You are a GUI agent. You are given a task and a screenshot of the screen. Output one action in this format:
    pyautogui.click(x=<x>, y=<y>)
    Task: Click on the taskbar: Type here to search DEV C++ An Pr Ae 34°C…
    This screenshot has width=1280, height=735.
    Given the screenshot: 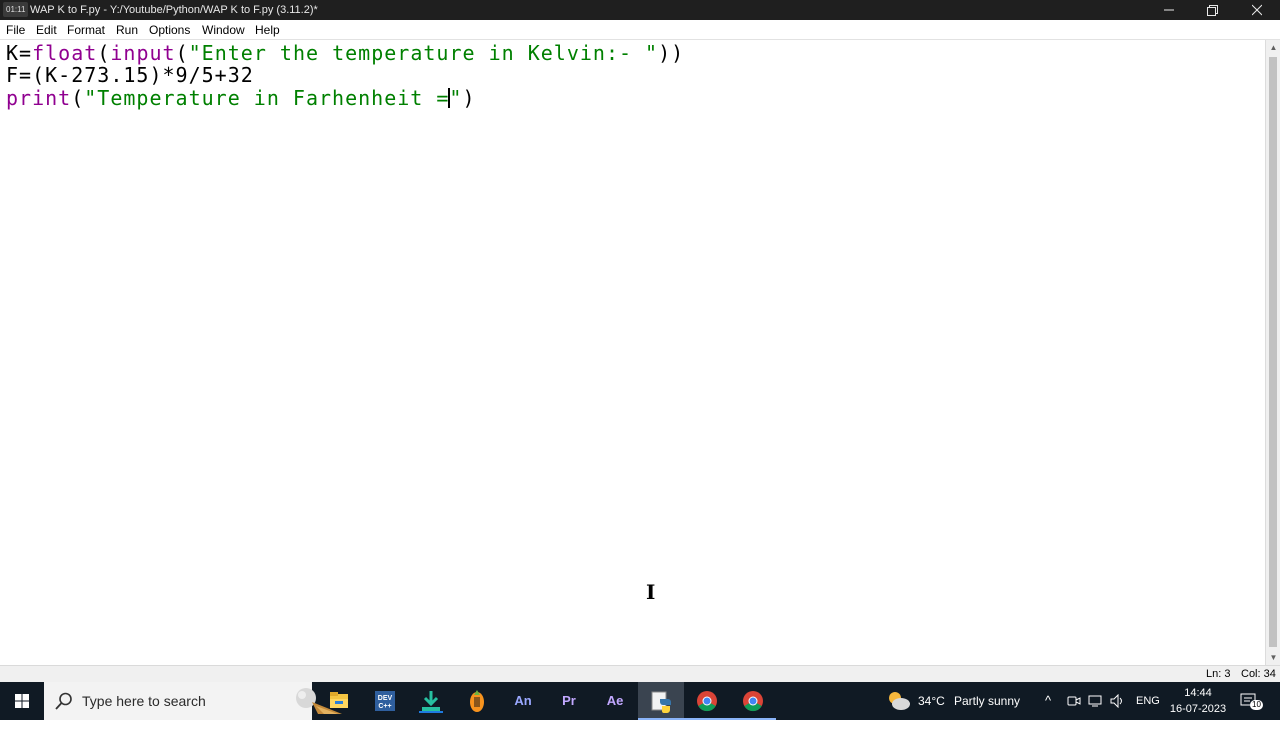 What is the action you would take?
    pyautogui.click(x=640, y=701)
    